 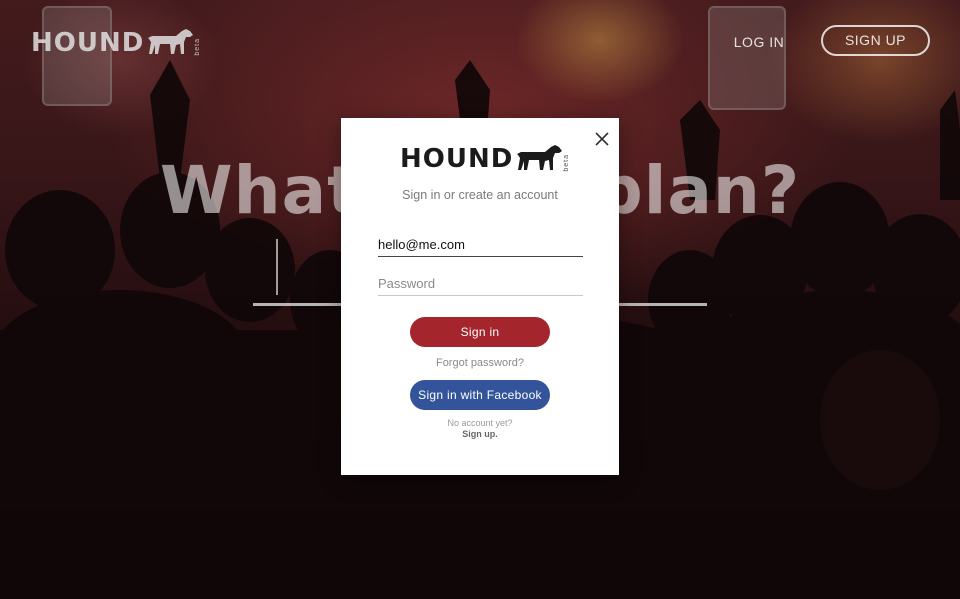 I want to click on password-field, so click(x=480, y=284).